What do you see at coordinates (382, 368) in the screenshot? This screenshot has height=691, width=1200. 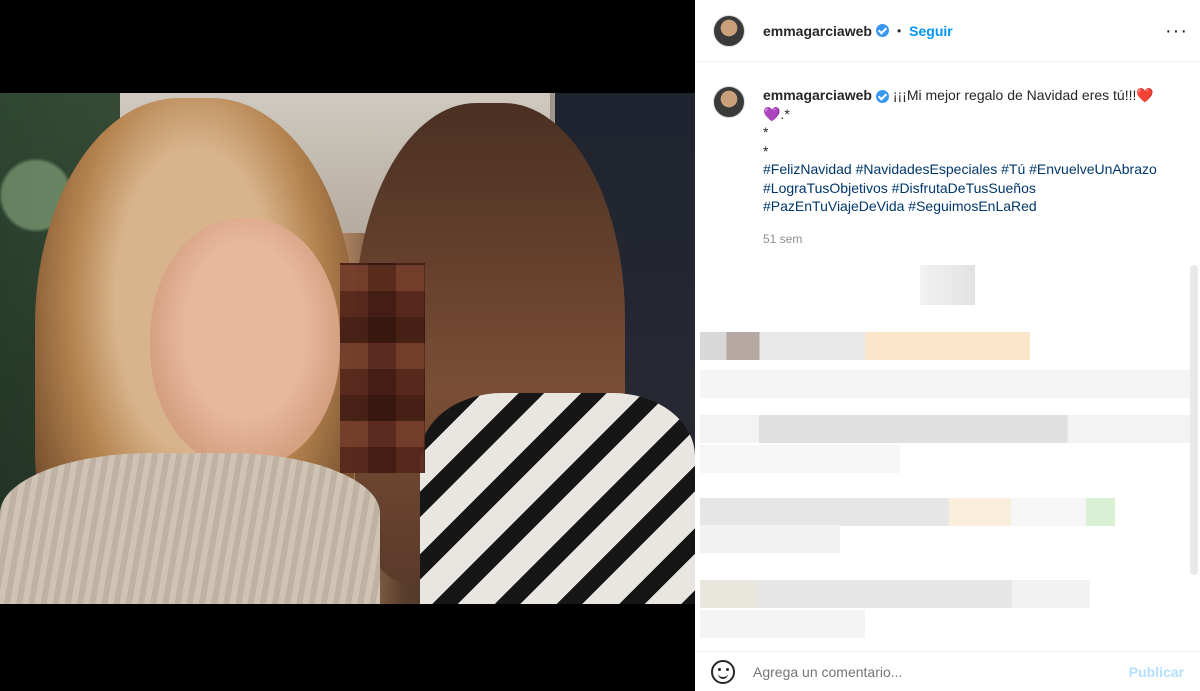 I see `pixelated-face-blur` at bounding box center [382, 368].